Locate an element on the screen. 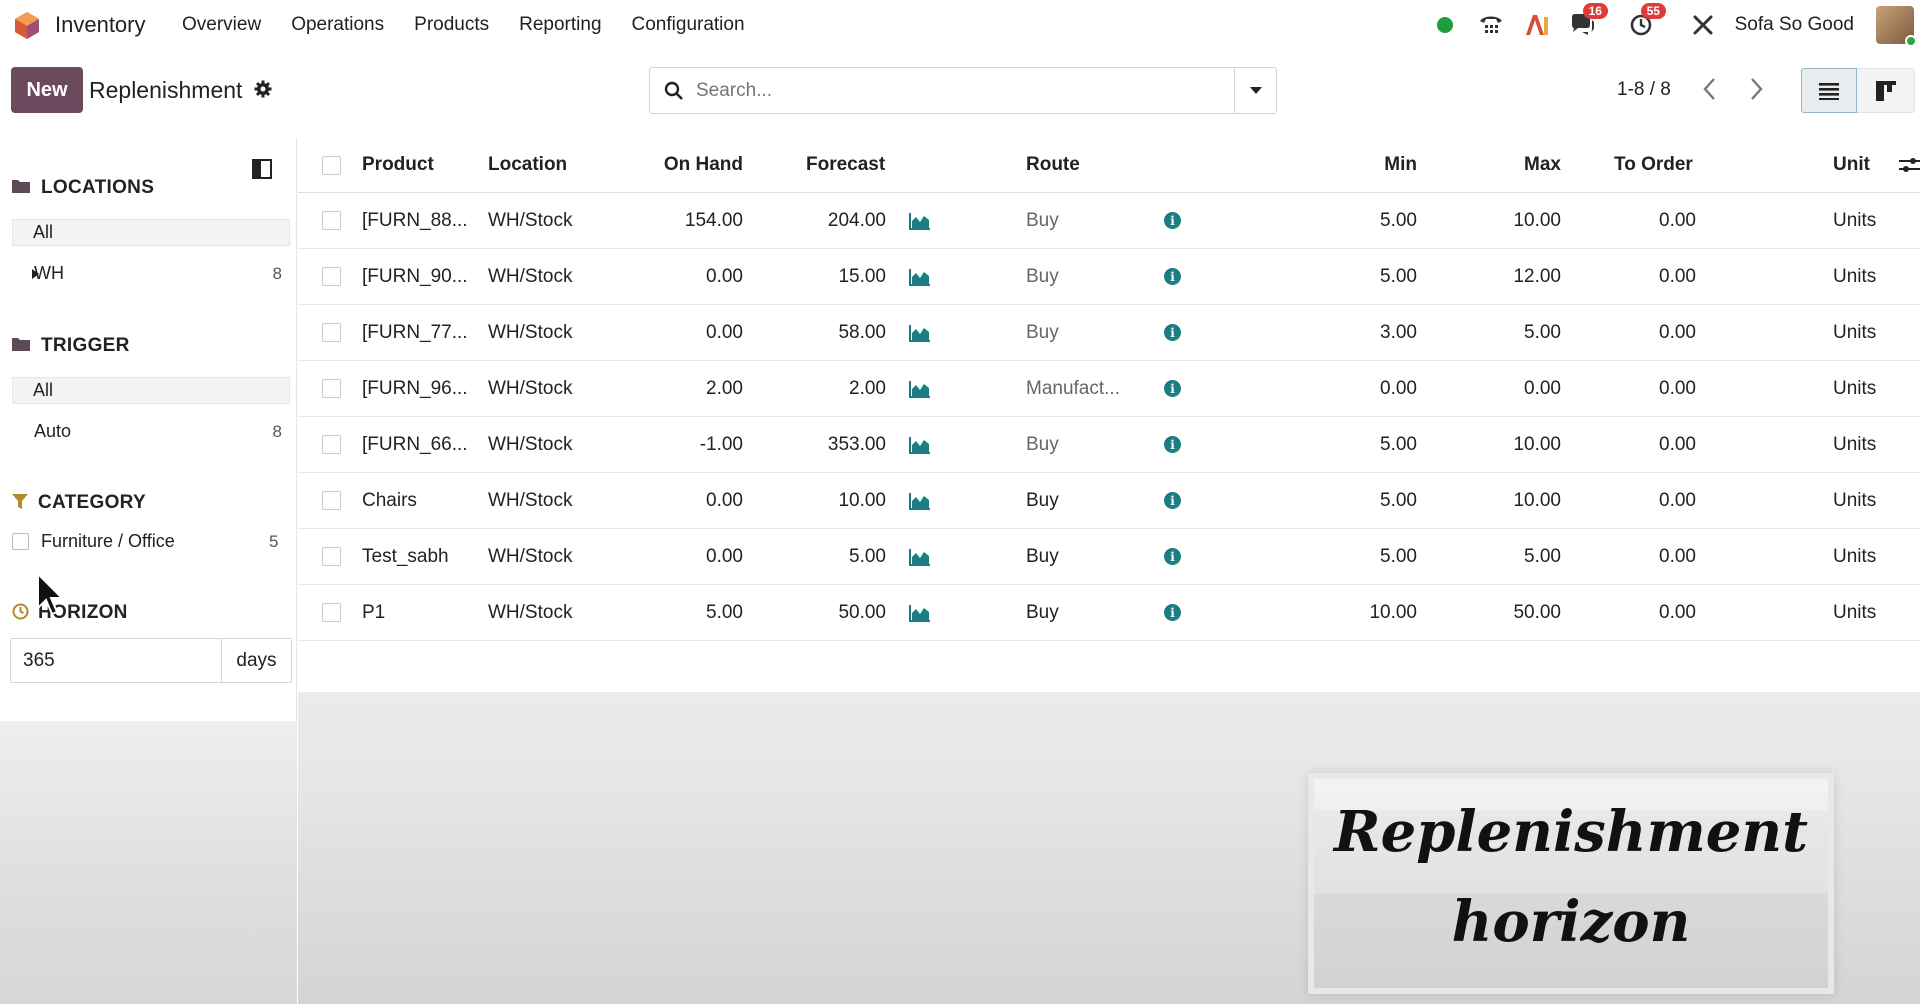 The image size is (1920, 1004). cell-on-hand: 5.00 is located at coordinates (724, 612).